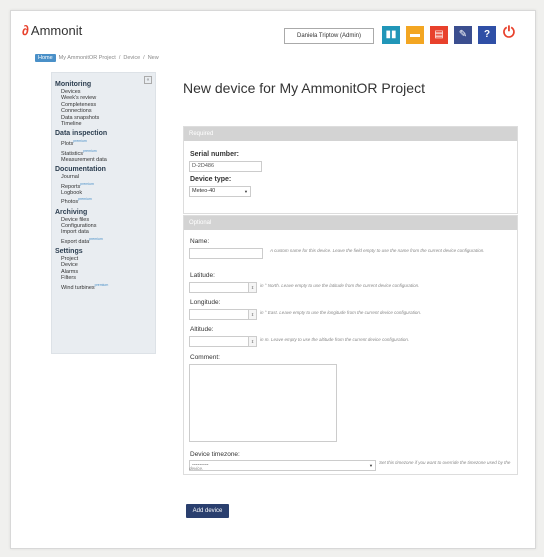  I want to click on sidebar-item-label: Export data, so click(75, 241).